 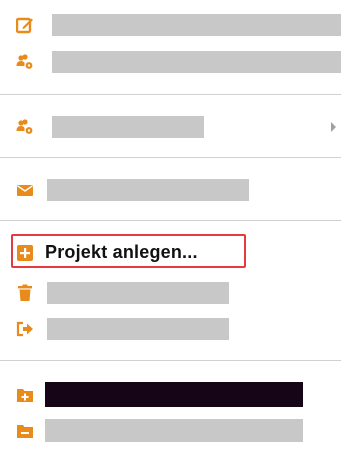 I want to click on folder-minus-icon, so click(x=25, y=431).